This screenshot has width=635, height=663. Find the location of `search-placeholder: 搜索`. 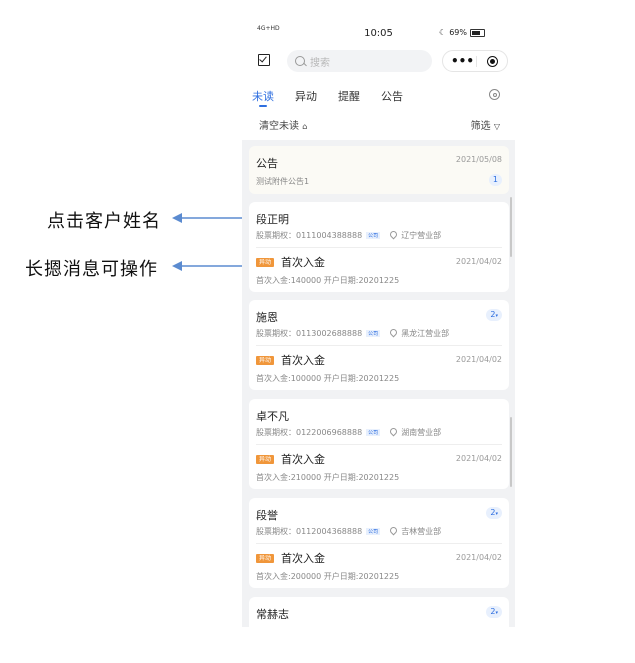

search-placeholder: 搜索 is located at coordinates (320, 63).